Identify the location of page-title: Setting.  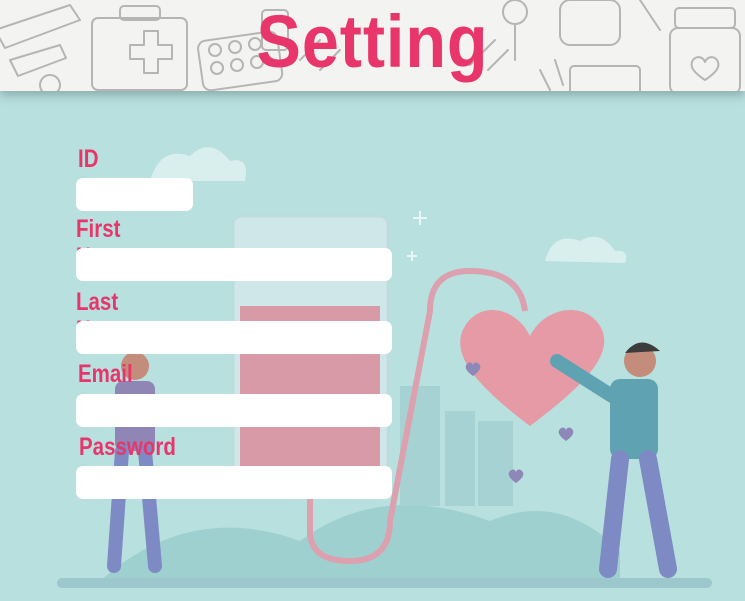
(372, 41).